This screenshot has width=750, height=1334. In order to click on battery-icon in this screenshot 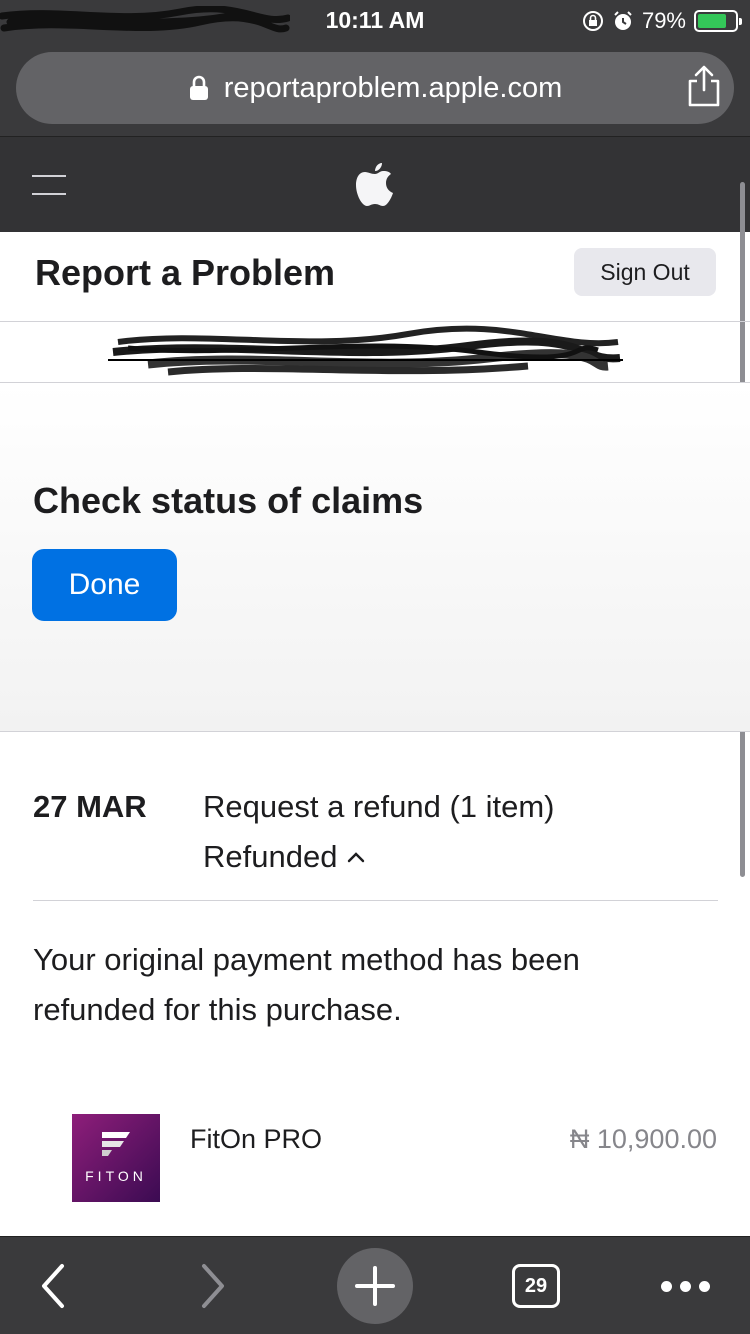, I will do `click(718, 21)`.